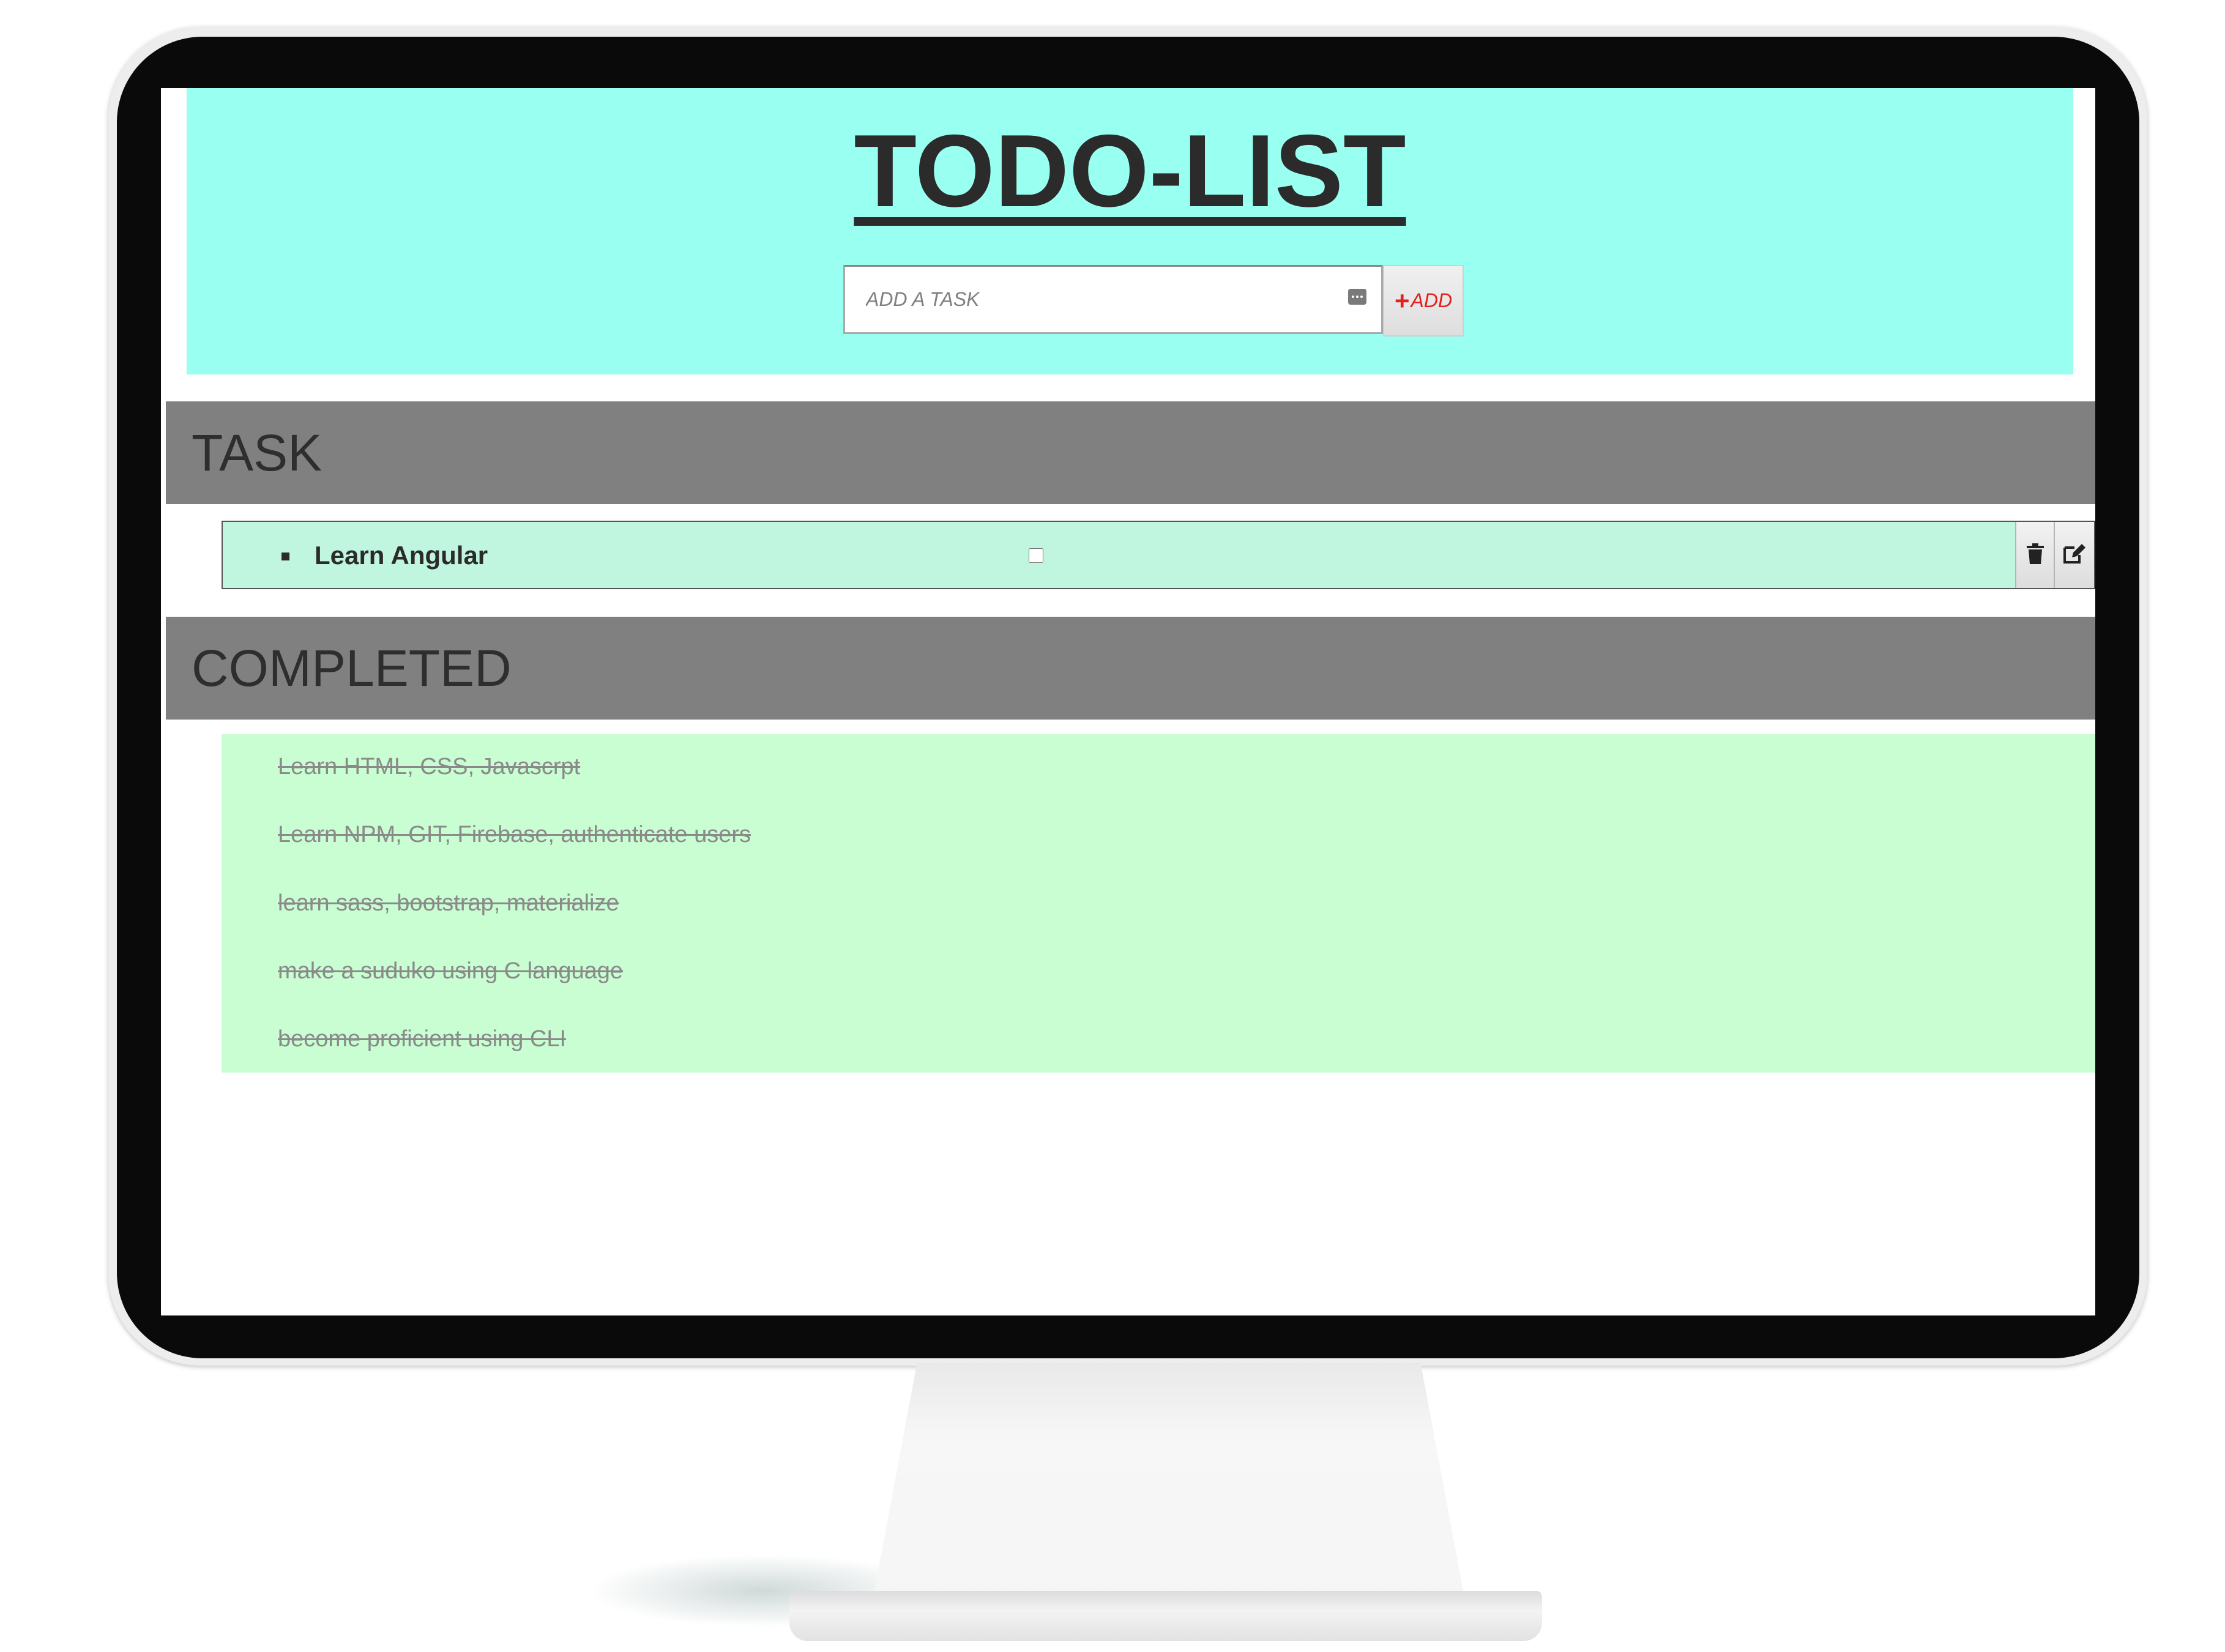 The image size is (2225, 1652). I want to click on monitor-stand-base, so click(1165, 1616).